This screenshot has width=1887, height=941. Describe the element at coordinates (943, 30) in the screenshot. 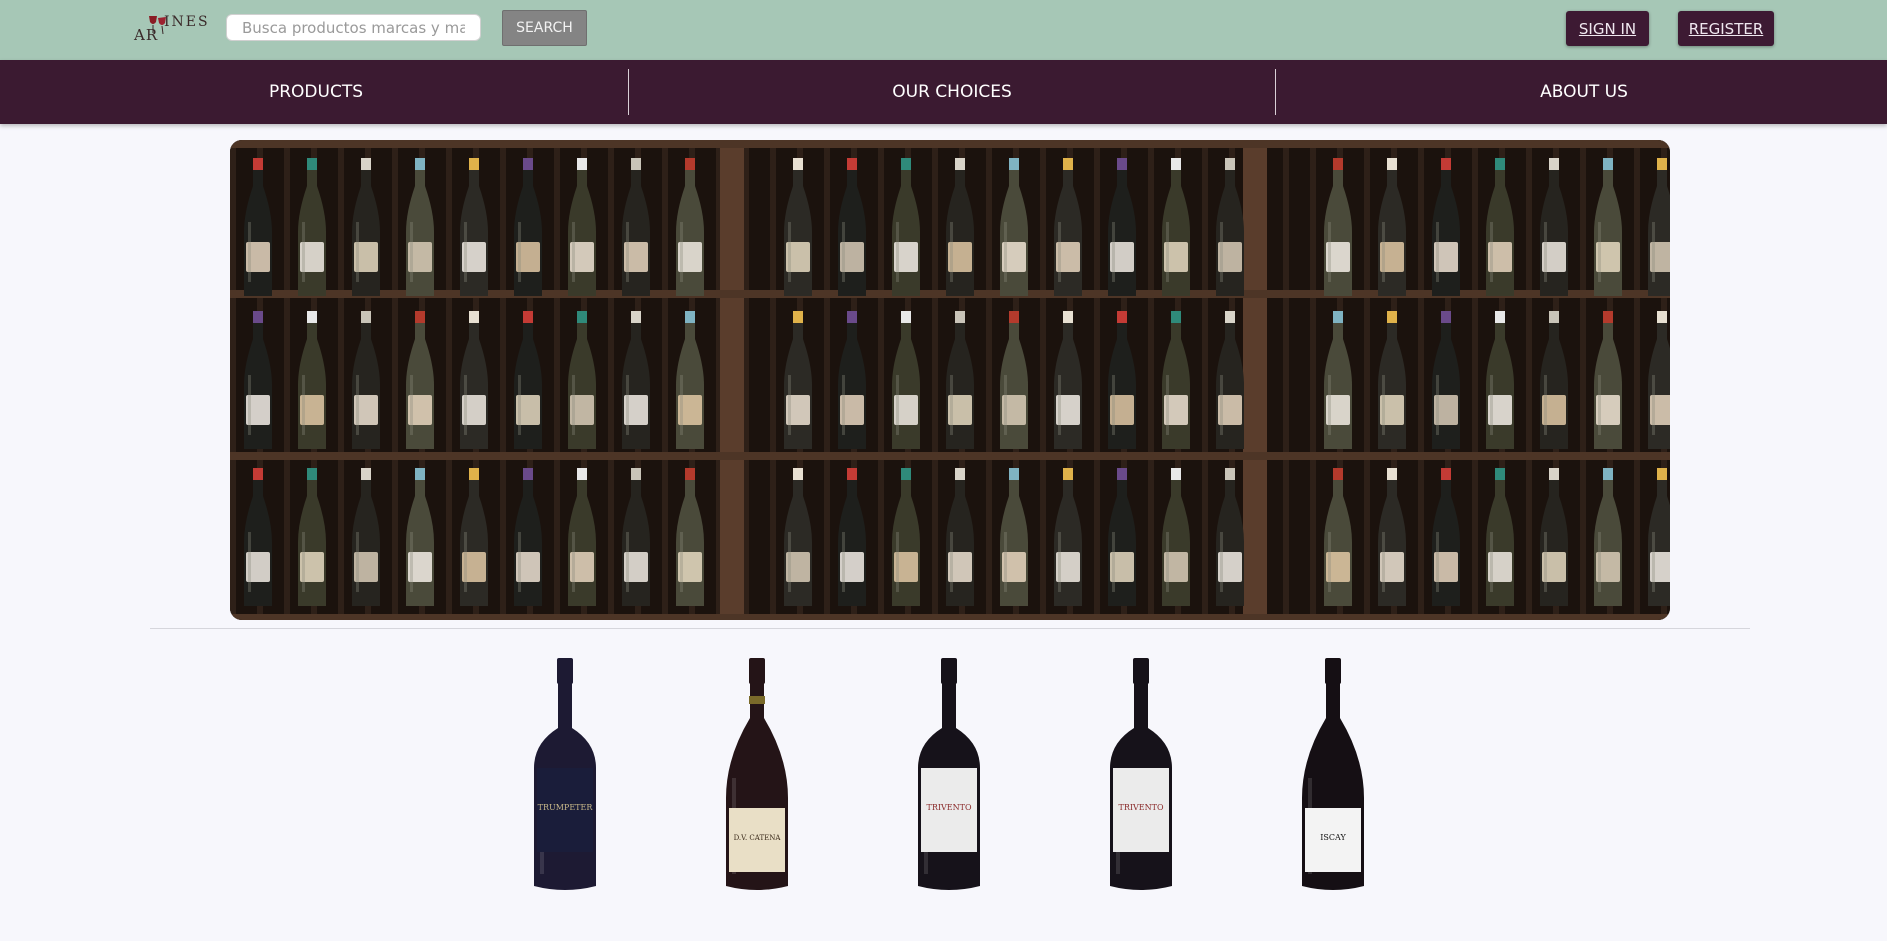

I see `top-bar: INES AR SEARCH SIGN IN REGISTER` at that location.